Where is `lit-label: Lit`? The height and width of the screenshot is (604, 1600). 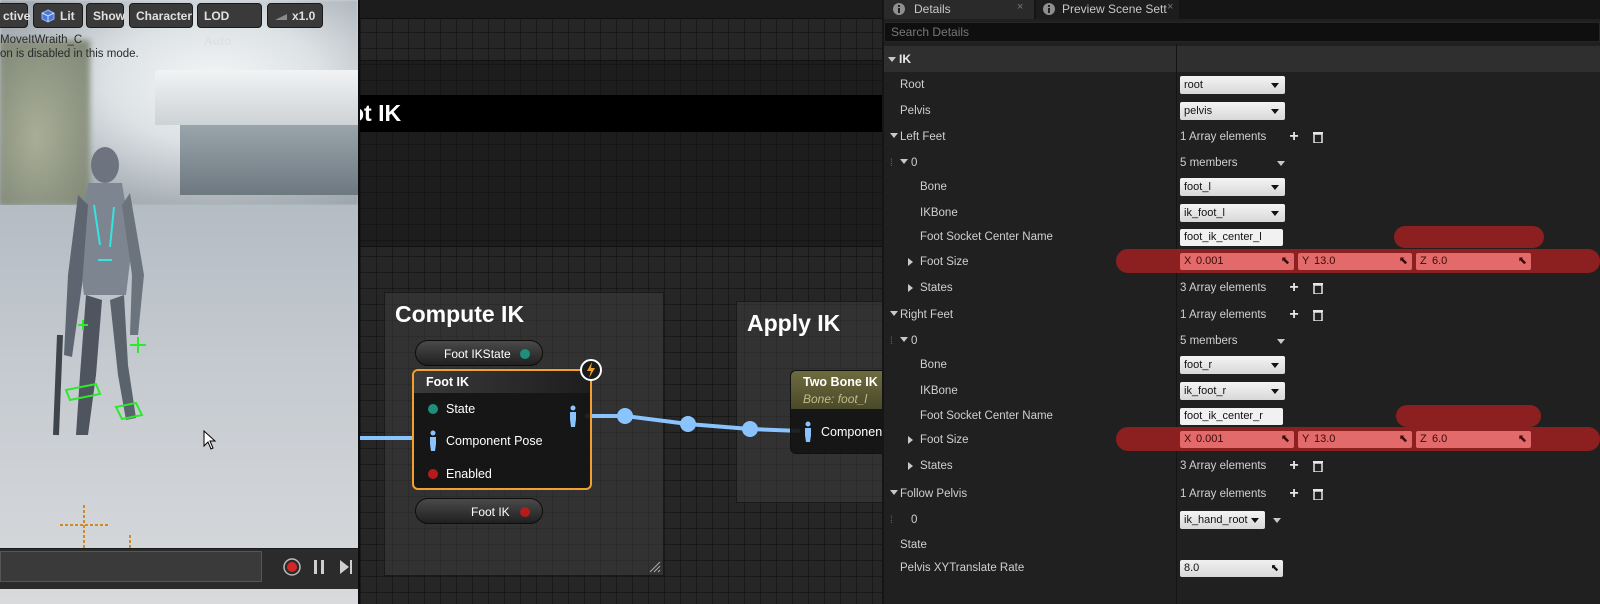 lit-label: Lit is located at coordinates (67, 16).